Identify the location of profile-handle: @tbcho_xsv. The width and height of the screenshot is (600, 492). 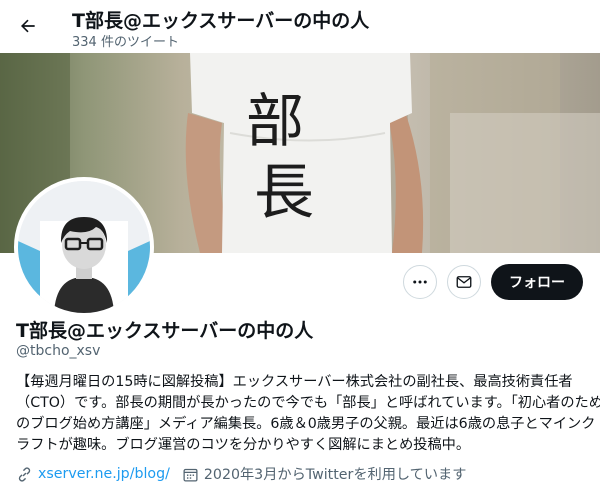
(58, 351).